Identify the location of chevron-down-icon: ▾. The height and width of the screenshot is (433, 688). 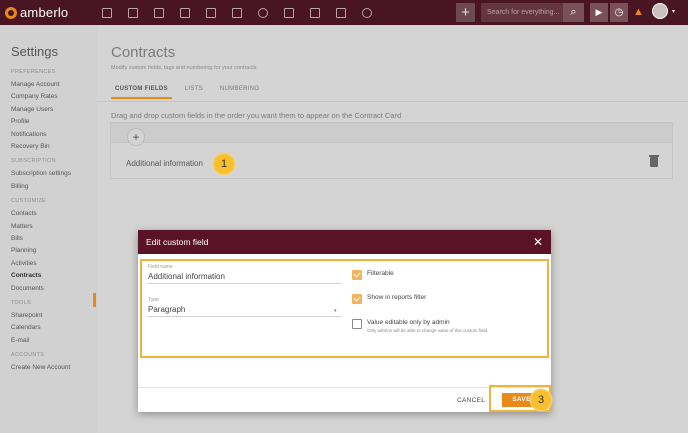
(335, 311).